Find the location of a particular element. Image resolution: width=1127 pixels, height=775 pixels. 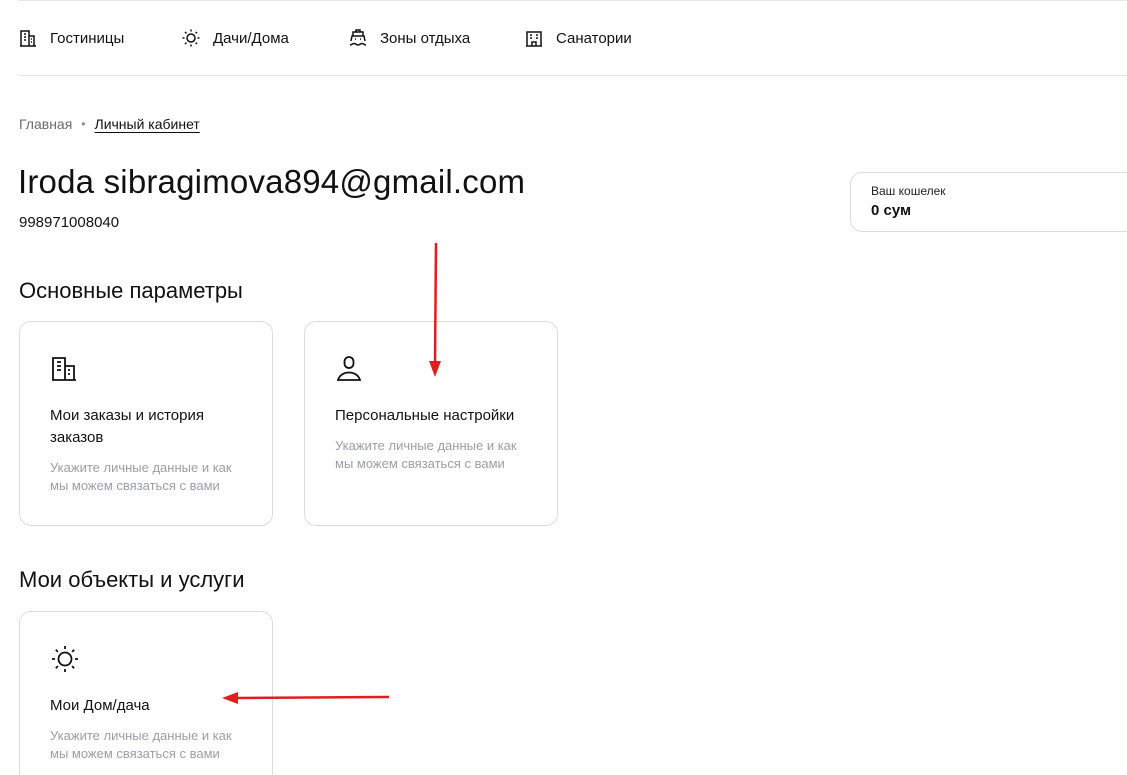

card-title: Персональные настройки is located at coordinates (425, 415).